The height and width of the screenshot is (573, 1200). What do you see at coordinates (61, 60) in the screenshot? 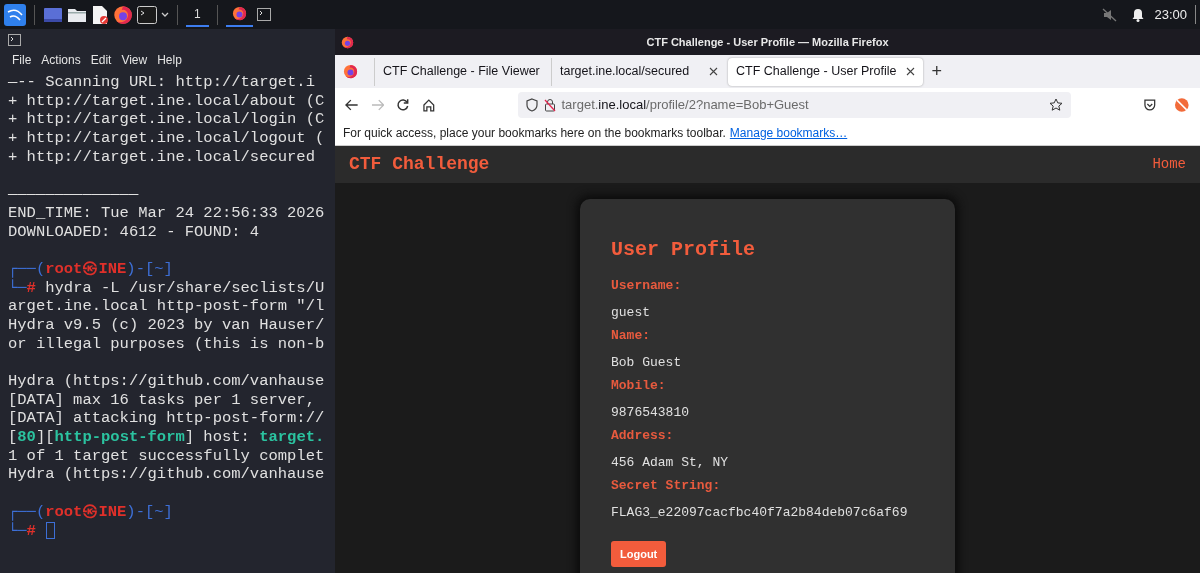
I see `menu-item: Actions` at bounding box center [61, 60].